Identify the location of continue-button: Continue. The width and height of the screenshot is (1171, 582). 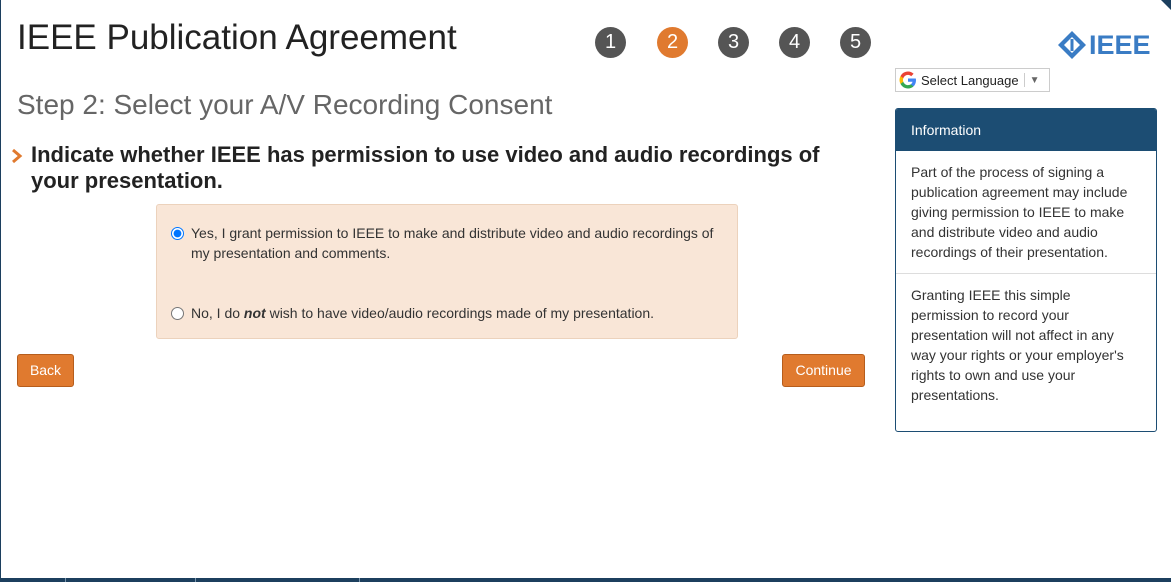
(823, 370).